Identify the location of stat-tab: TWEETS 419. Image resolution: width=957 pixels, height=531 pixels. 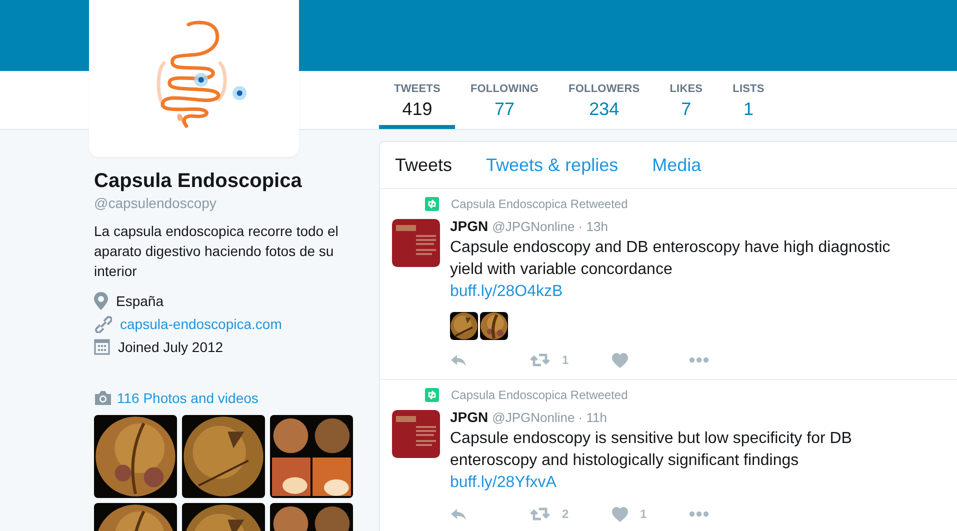
(417, 100).